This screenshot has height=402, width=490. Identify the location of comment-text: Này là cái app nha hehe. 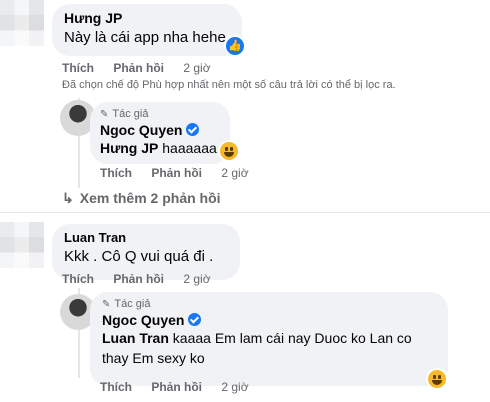
(145, 37).